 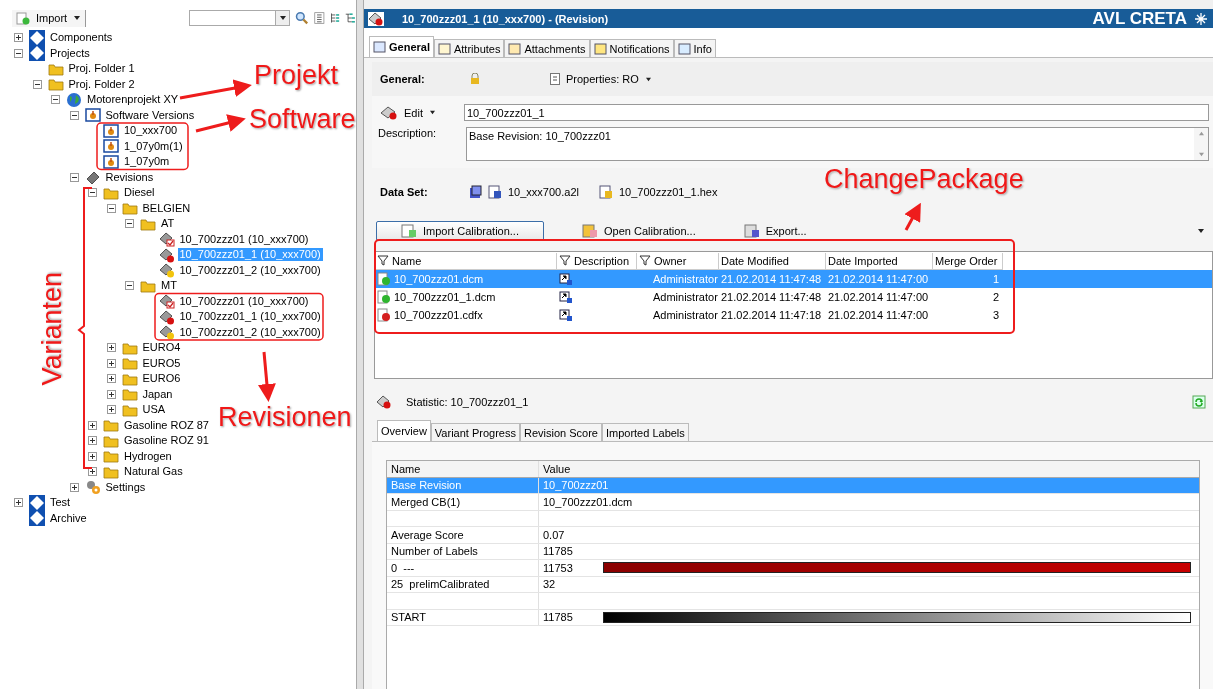 I want to click on tab: Info, so click(x=694, y=48).